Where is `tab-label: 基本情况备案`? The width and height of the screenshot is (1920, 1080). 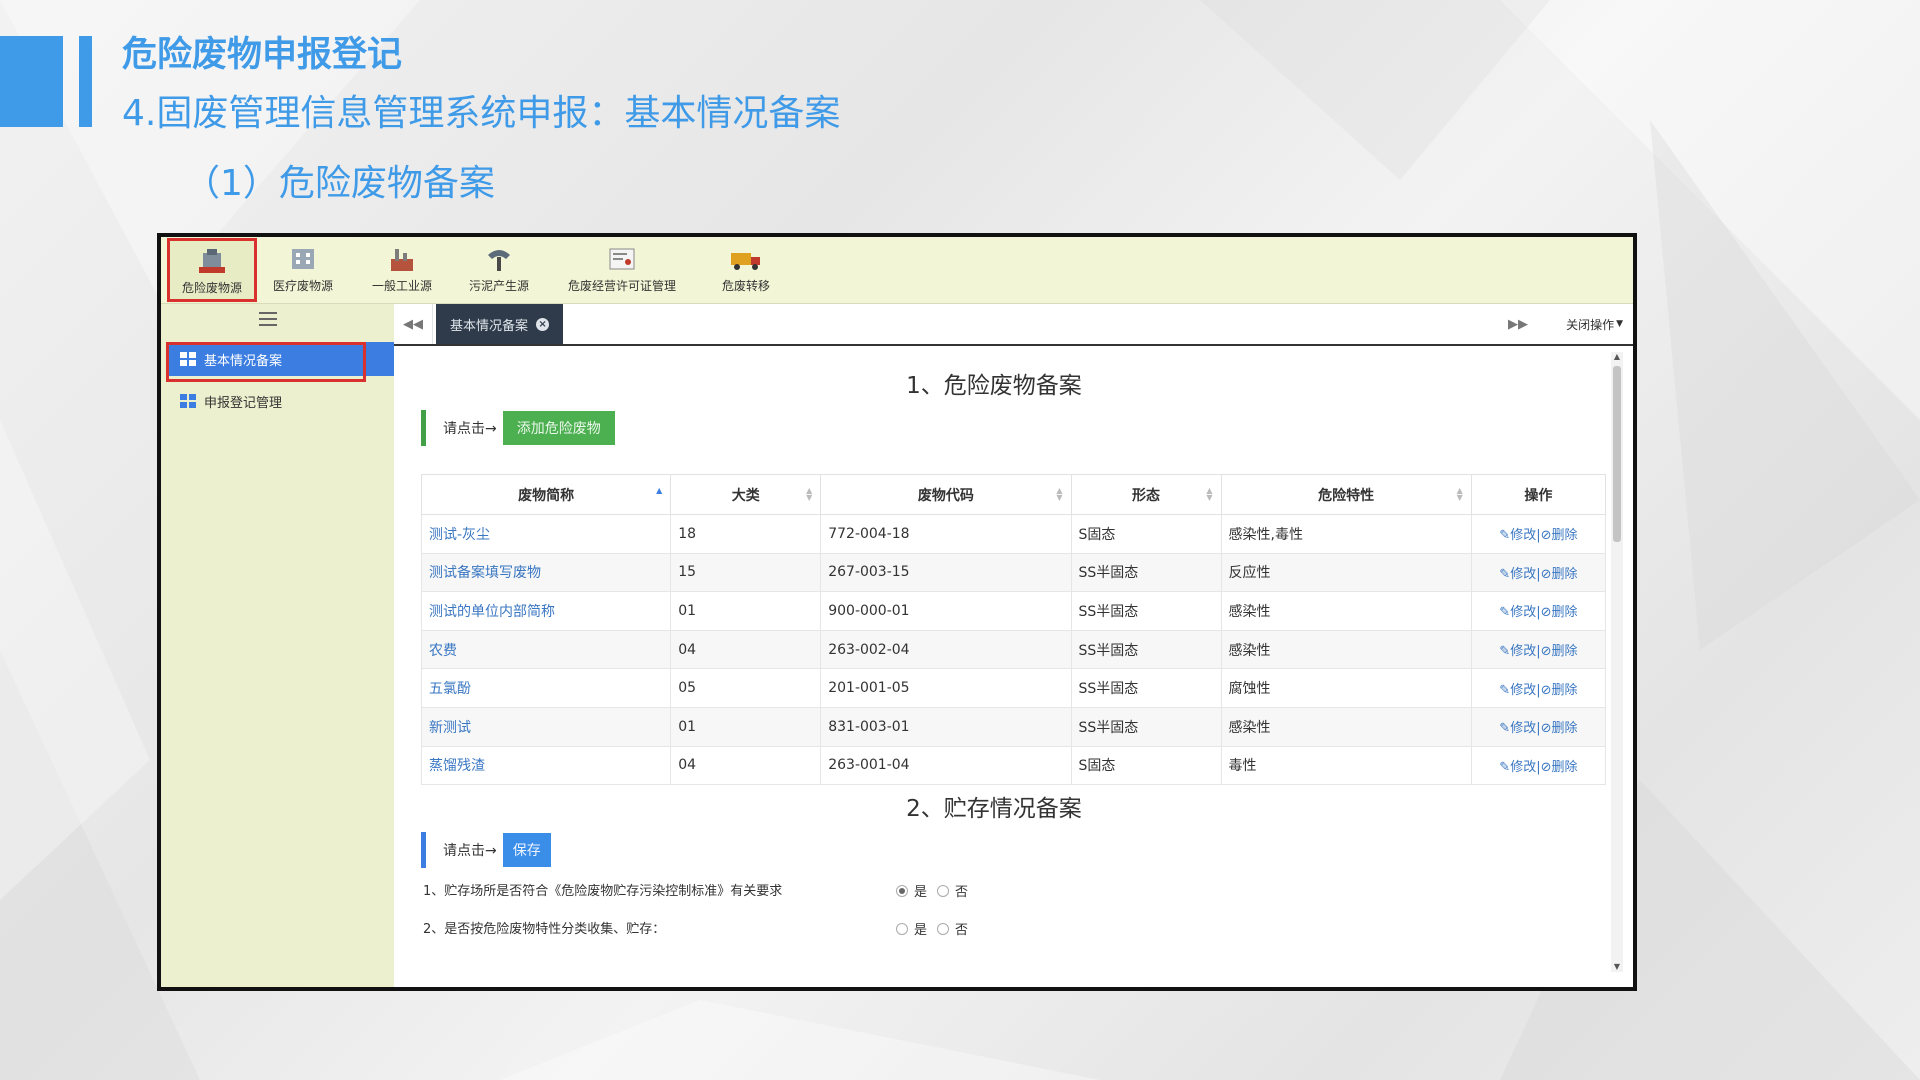 tab-label: 基本情况备案 is located at coordinates (489, 326).